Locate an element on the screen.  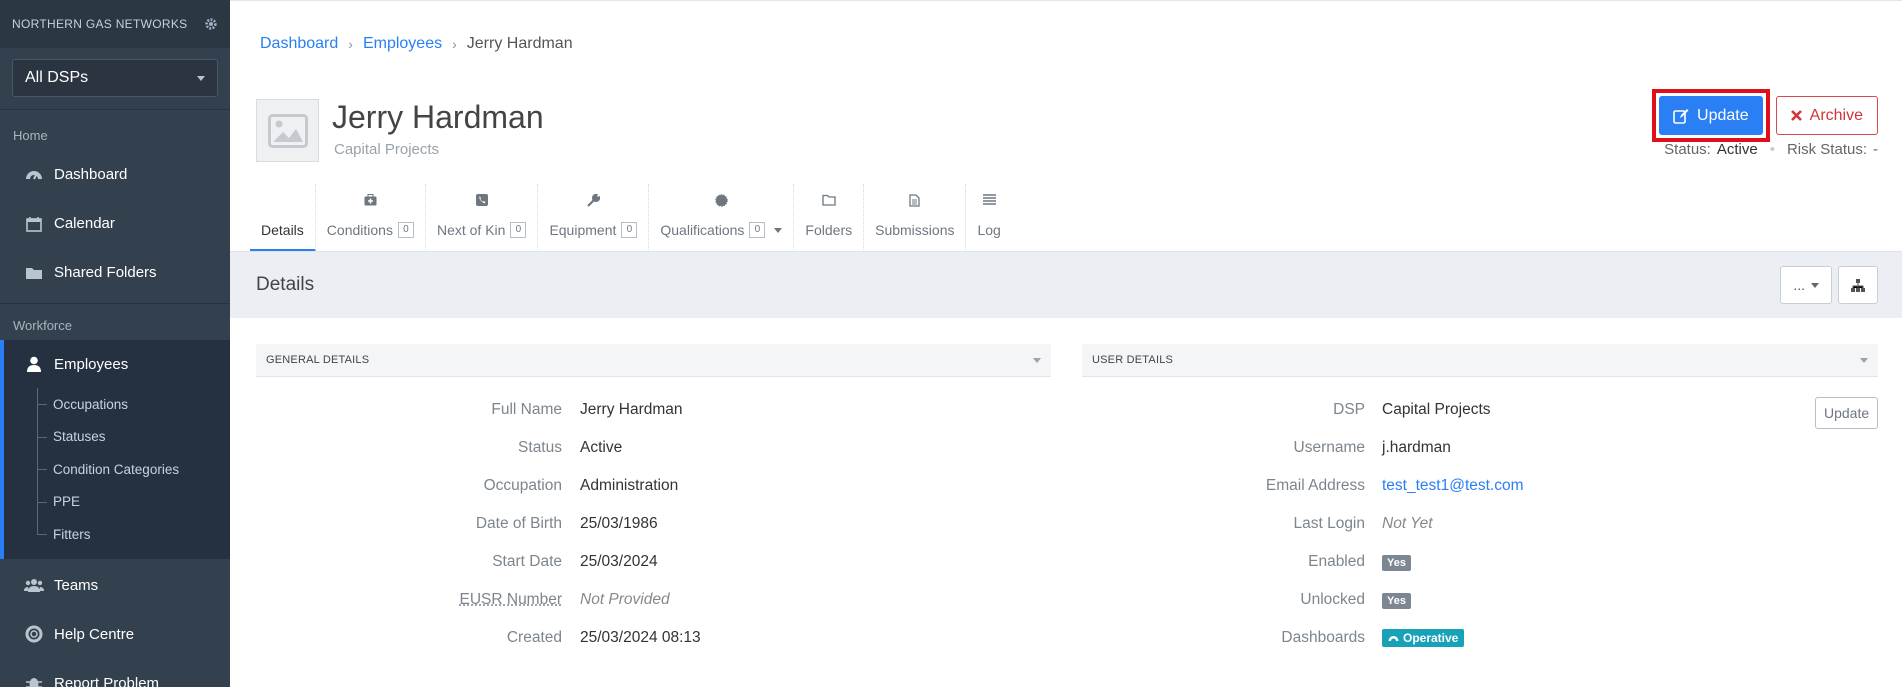
tab-conditions: Conditions 0 is located at coordinates (371, 218).